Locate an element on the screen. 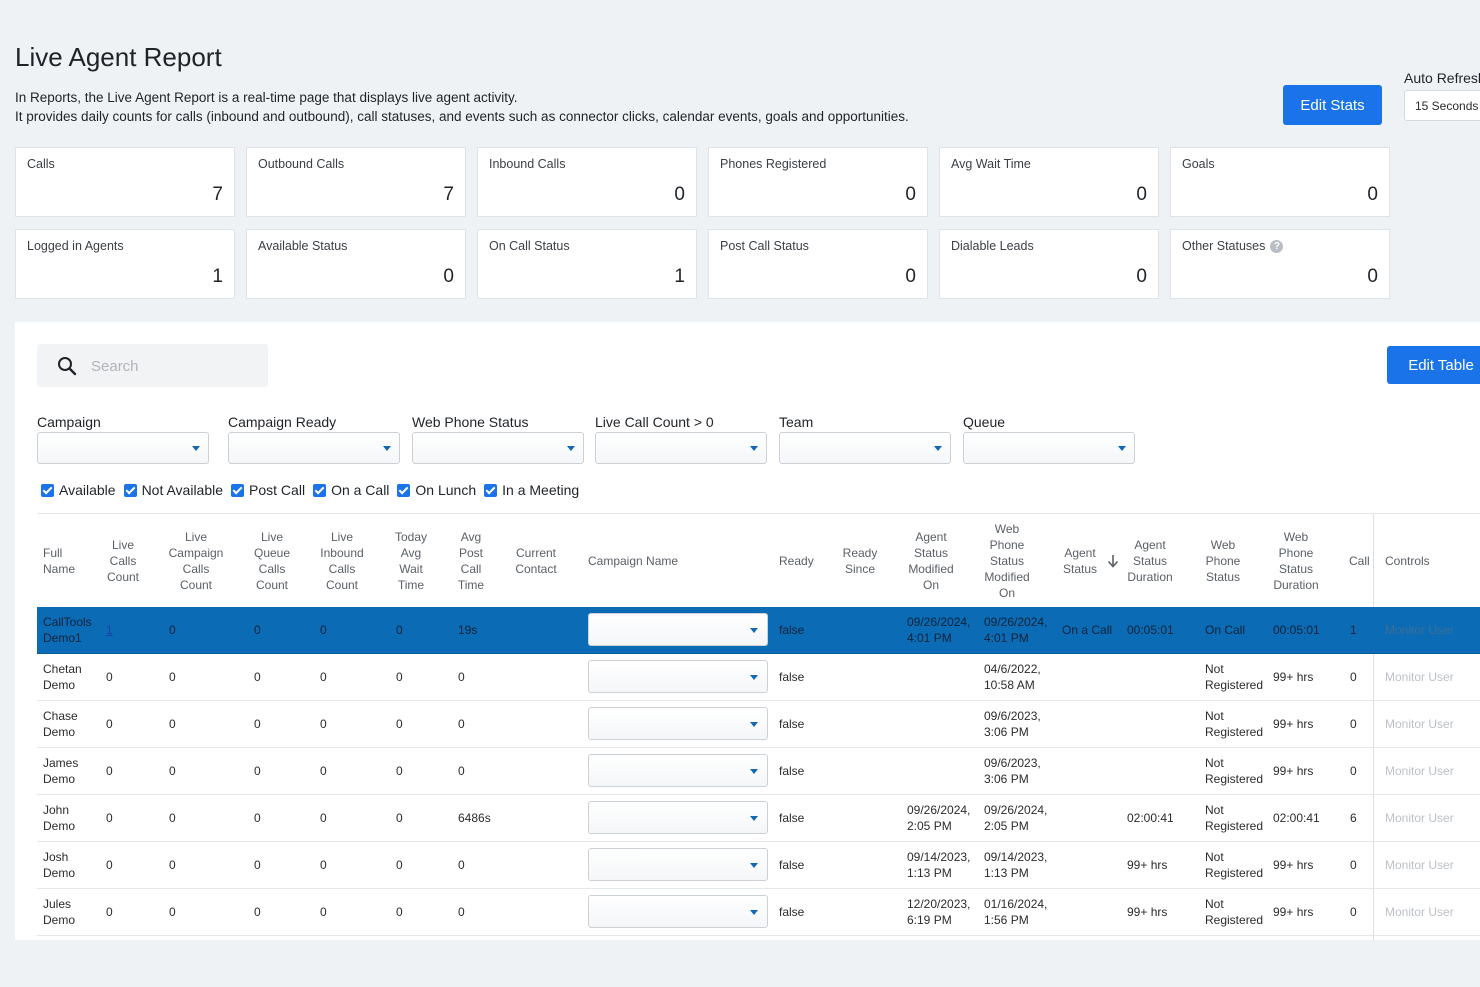 This screenshot has width=1480, height=987. checkbox-label: Not Available is located at coordinates (182, 490).